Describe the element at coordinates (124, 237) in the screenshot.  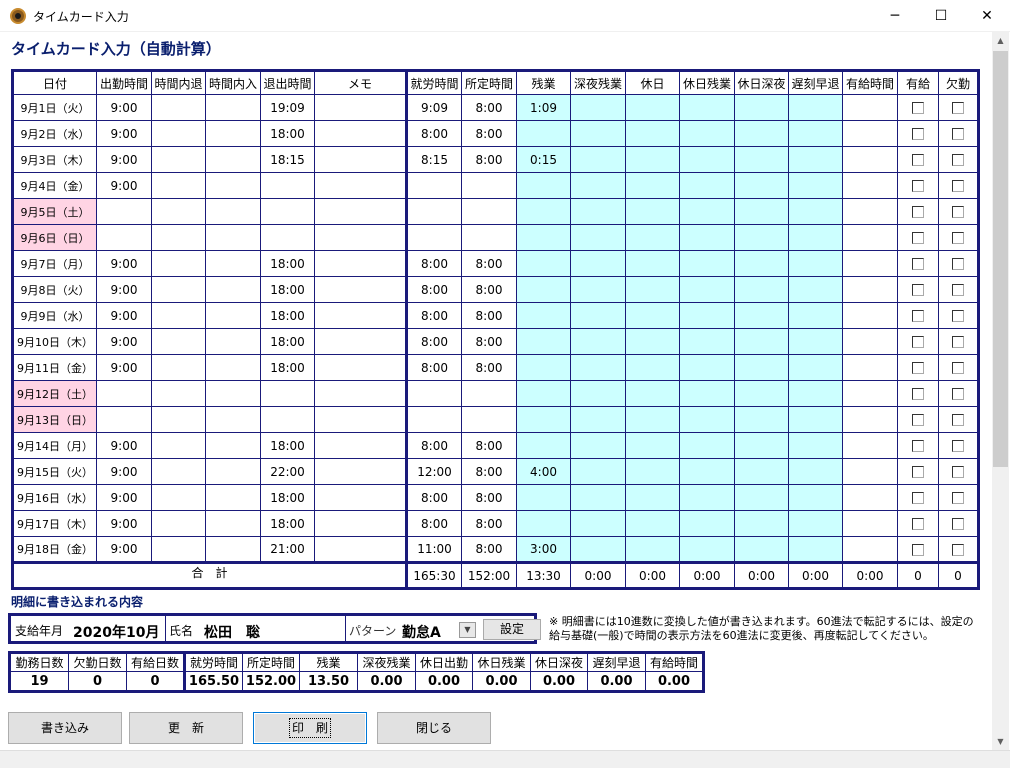
I see `clock-in-cell` at that location.